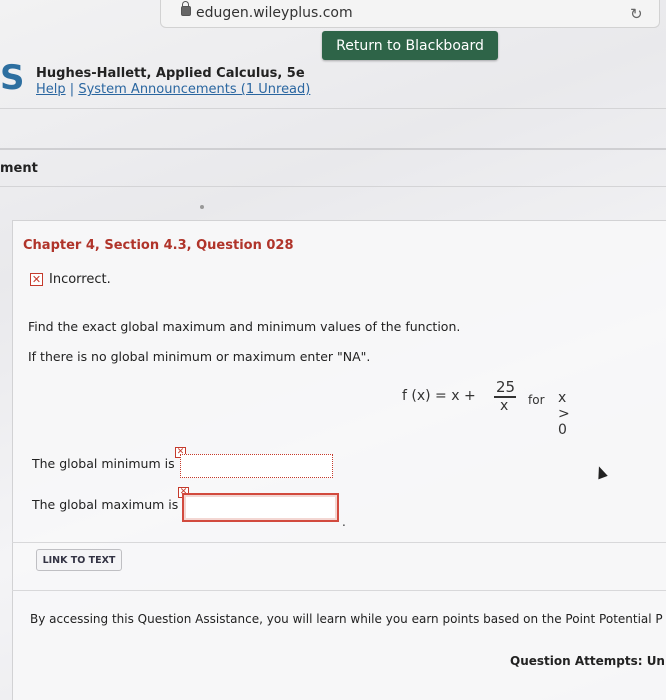  I want to click on reload-icon: ↻, so click(636, 14).